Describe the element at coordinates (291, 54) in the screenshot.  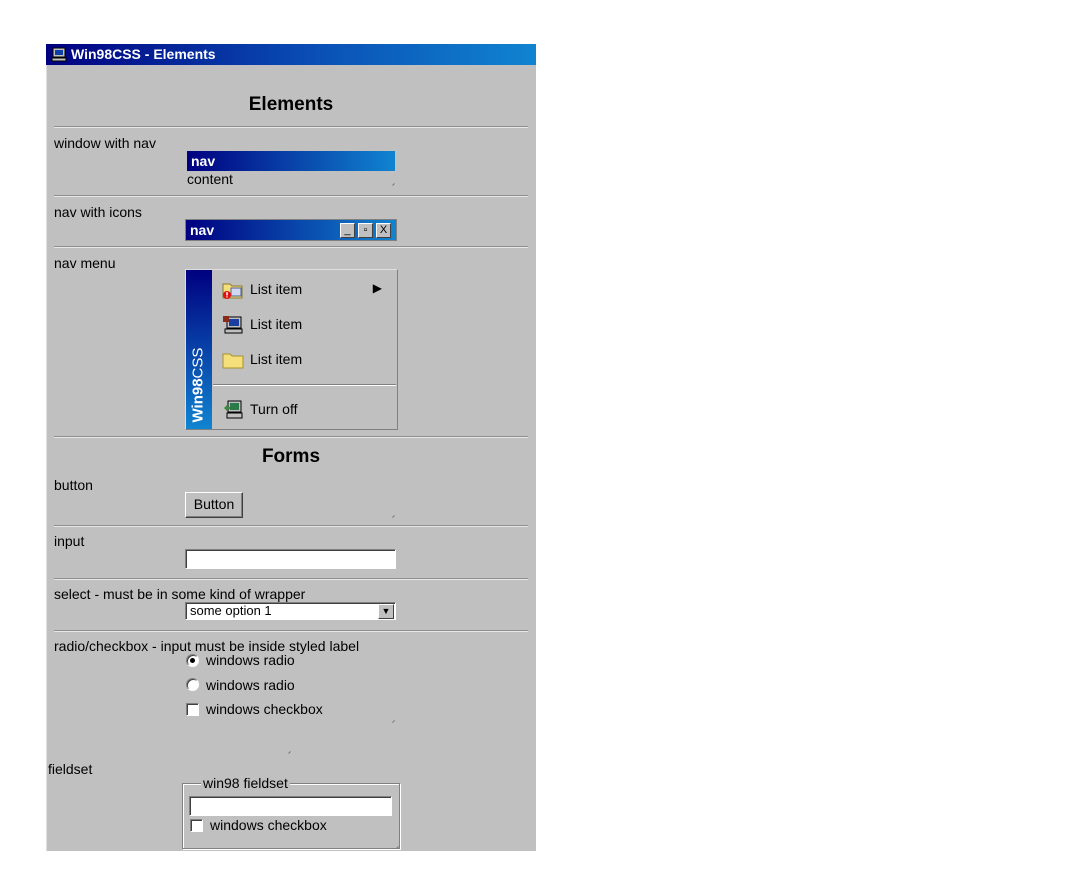
I see `title-bar: Win98CSS - Elements` at that location.